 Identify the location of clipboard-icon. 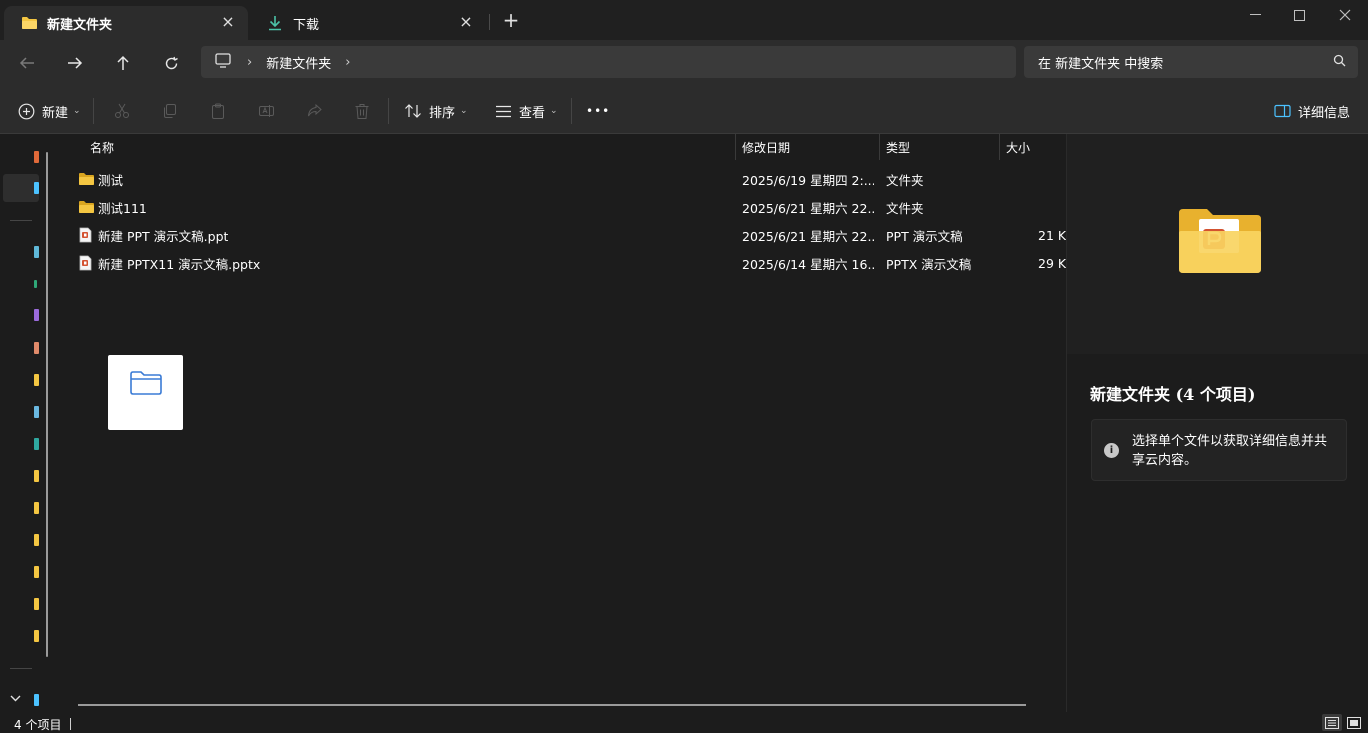
(218, 111).